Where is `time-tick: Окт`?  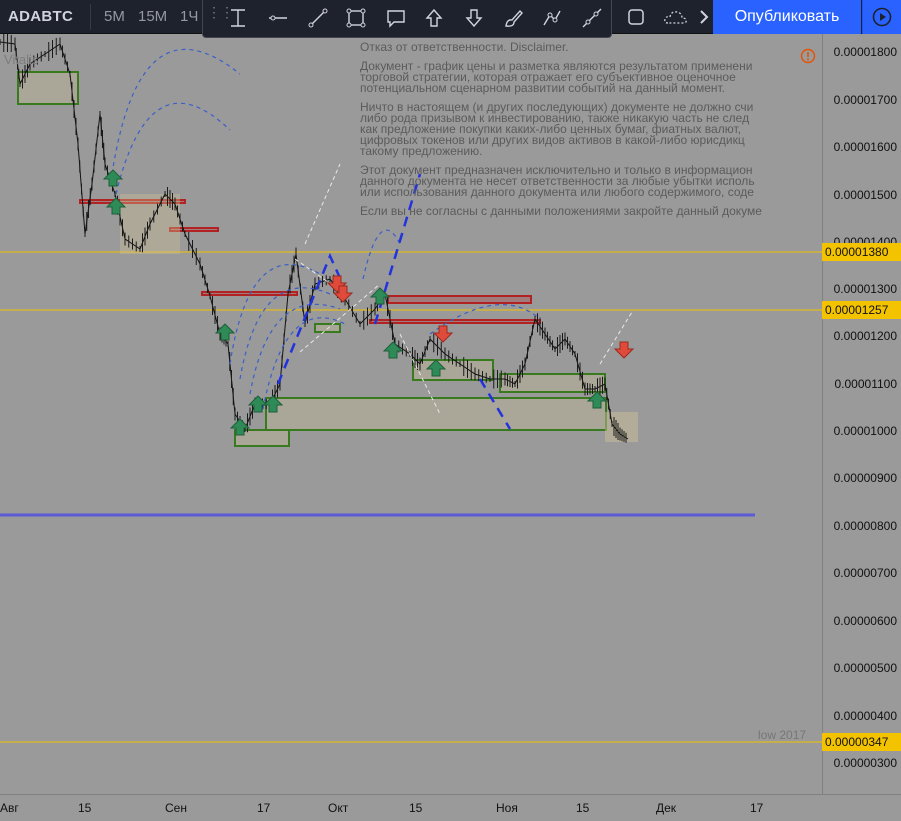
time-tick: Окт is located at coordinates (338, 808).